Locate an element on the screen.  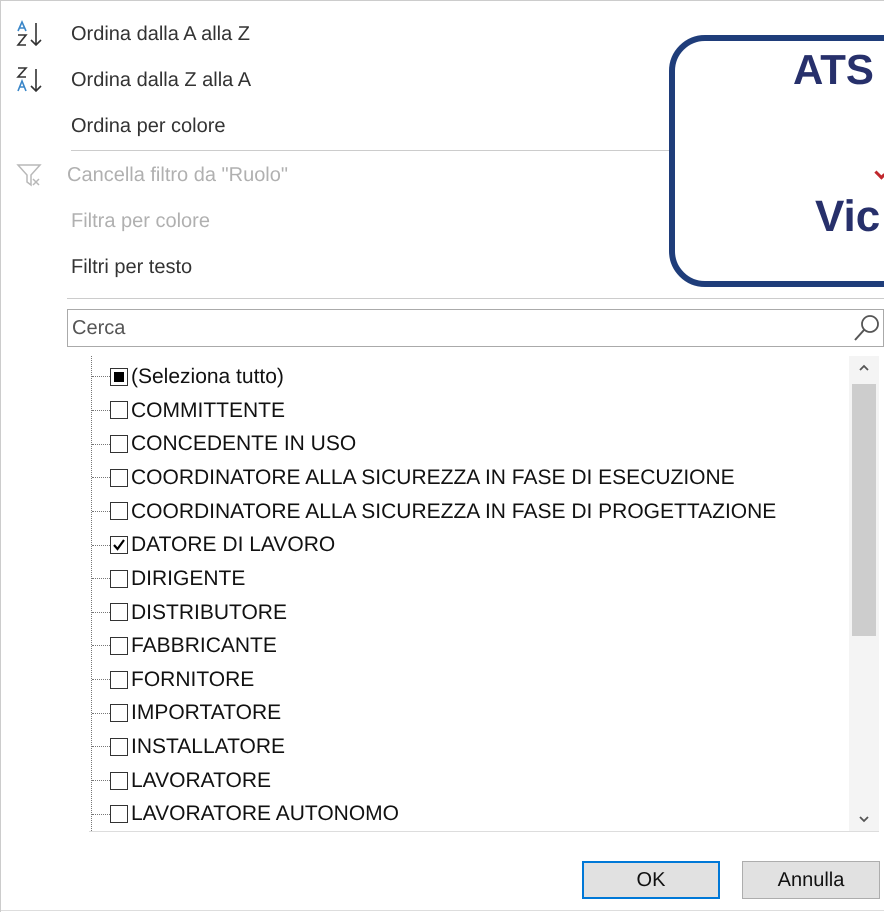
dialog-button: Annulla is located at coordinates (811, 880).